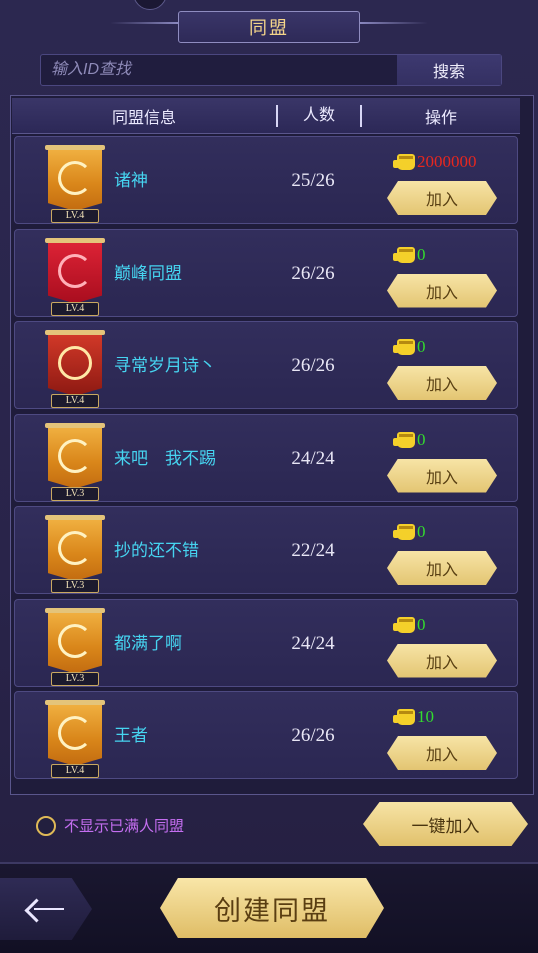 This screenshot has width=538, height=953. Describe the element at coordinates (46, 825) in the screenshot. I see `radio-button` at that location.